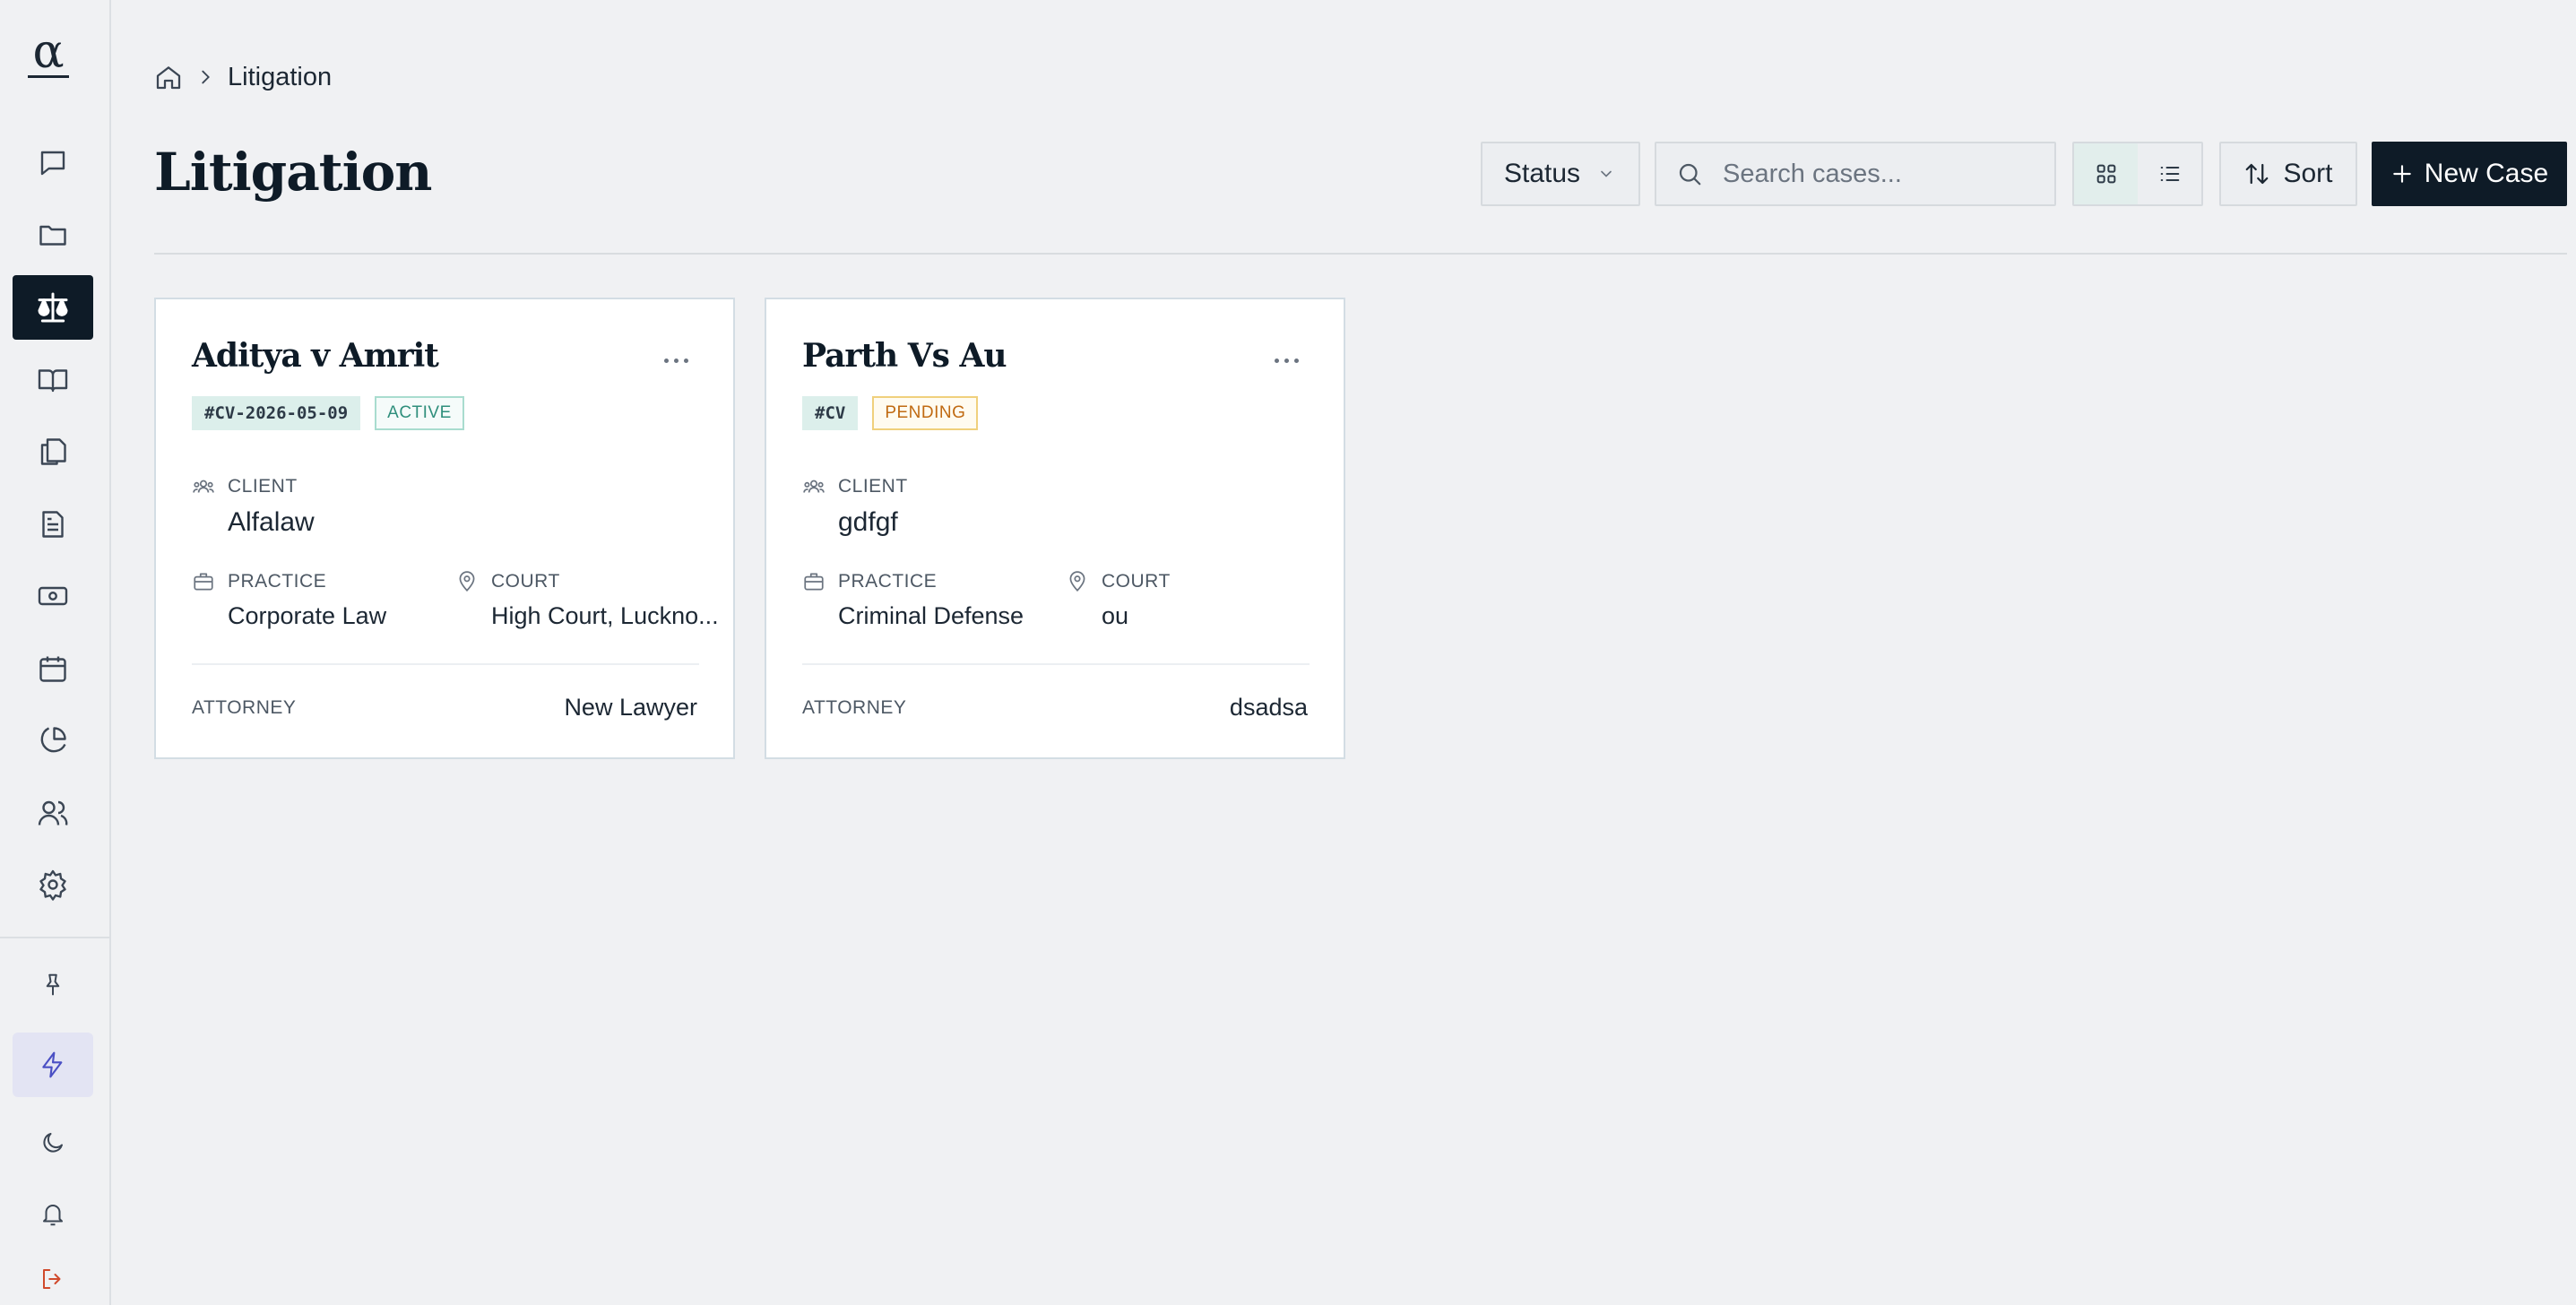 Image resolution: width=2576 pixels, height=1305 pixels. Describe the element at coordinates (830, 413) in the screenshot. I see `case-id-badge: #CV` at that location.